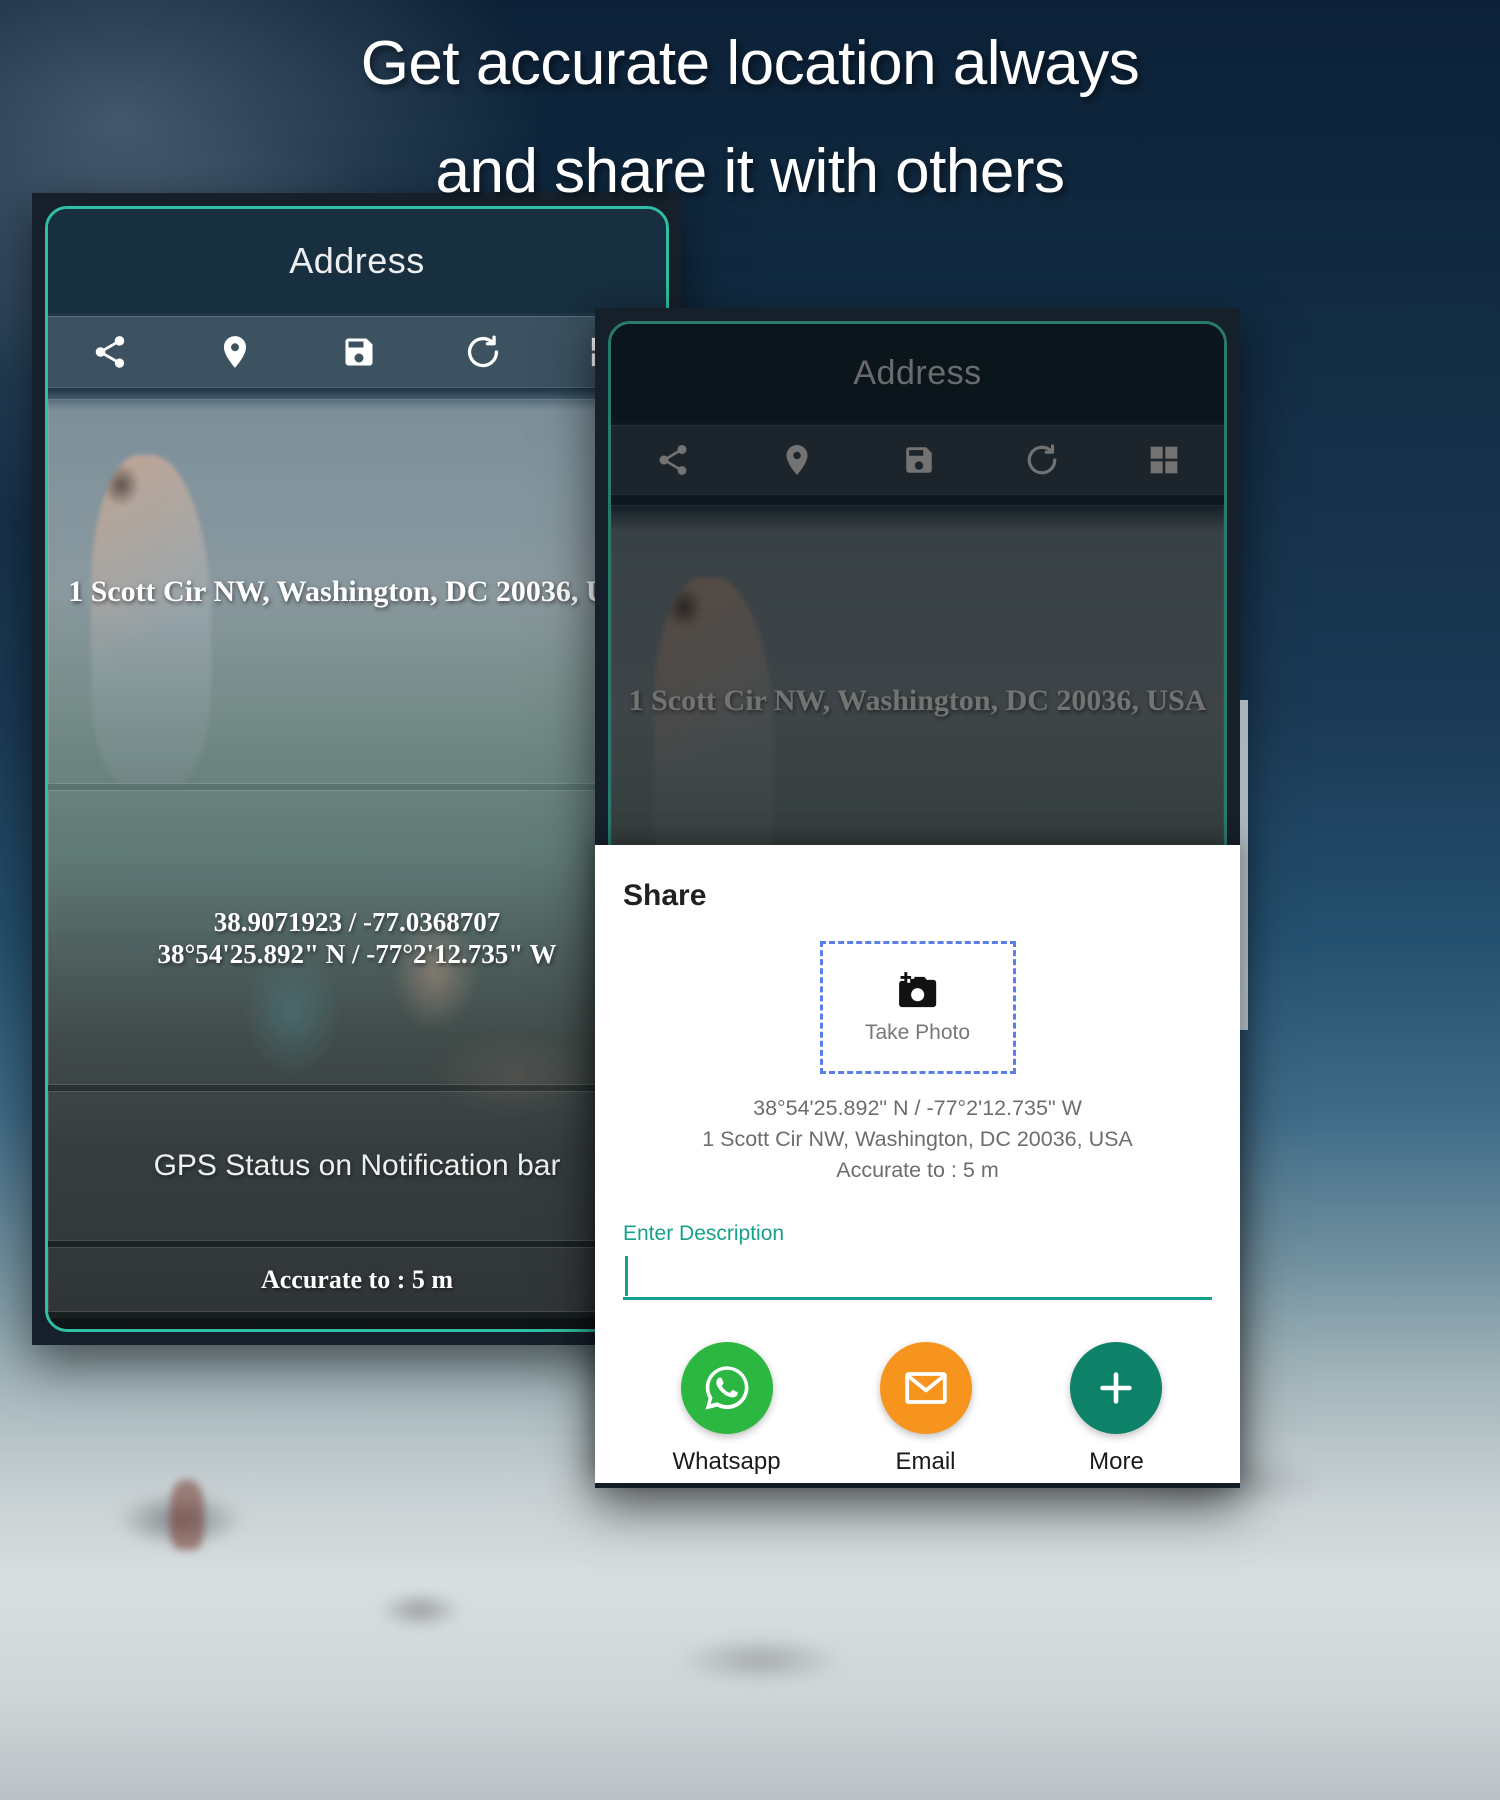 The height and width of the screenshot is (1800, 1500). Describe the element at coordinates (918, 992) in the screenshot. I see `add-a-photo-icon` at that location.